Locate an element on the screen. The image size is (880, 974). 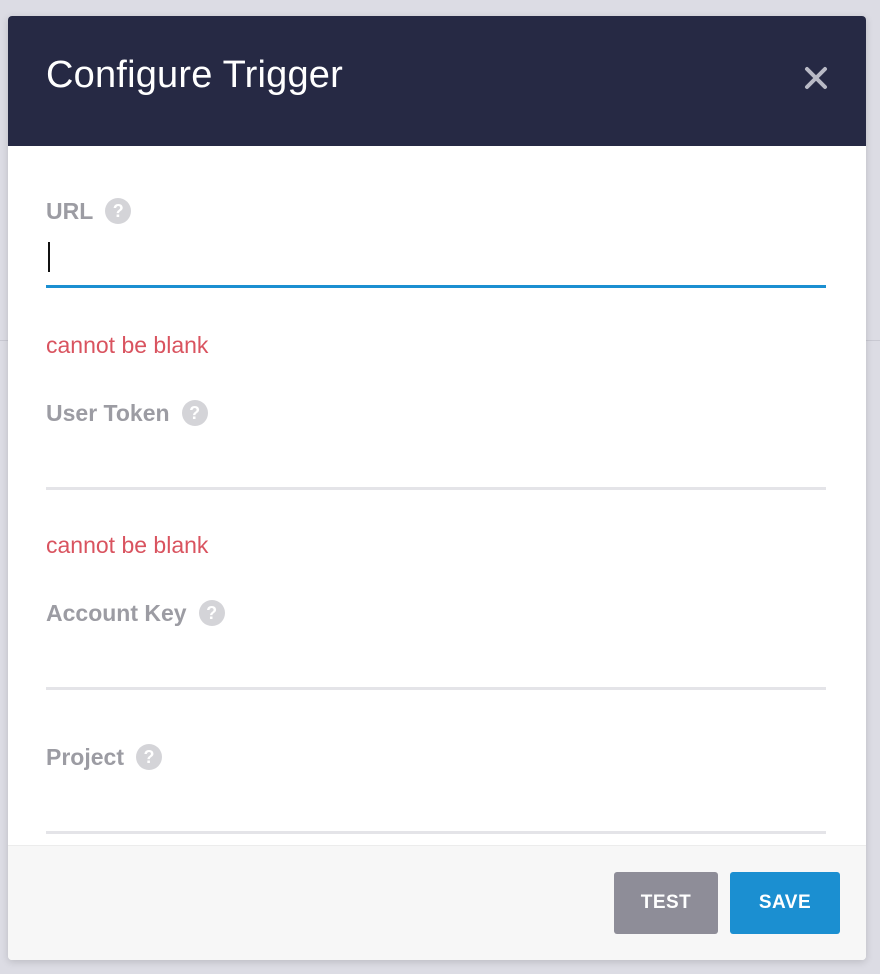
user-token-field-group: User Token ? is located at coordinates (436, 444).